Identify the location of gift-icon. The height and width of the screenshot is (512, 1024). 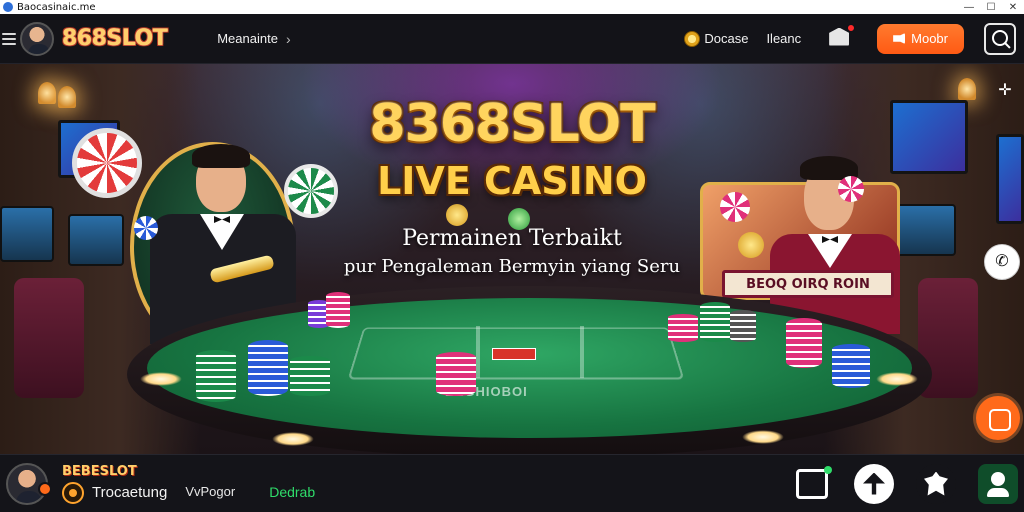
(874, 483).